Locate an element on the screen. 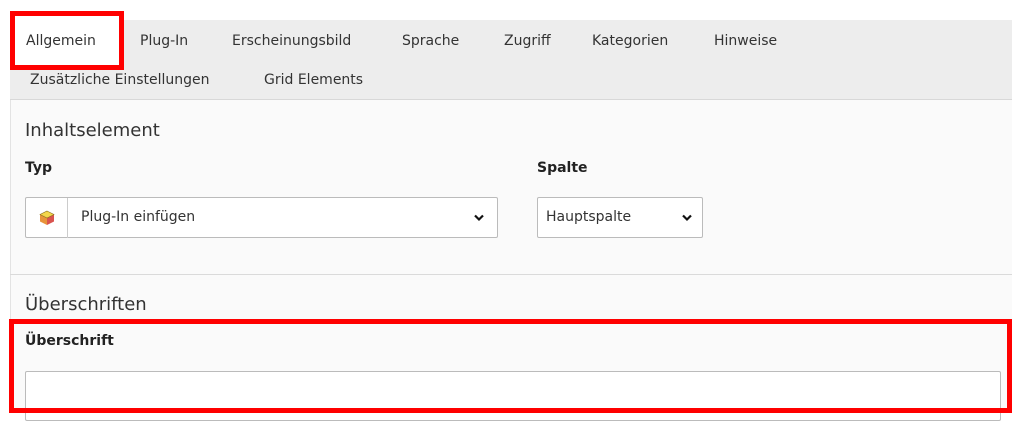 The height and width of the screenshot is (421, 1012). tab-zugriff: Zugriff is located at coordinates (527, 41).